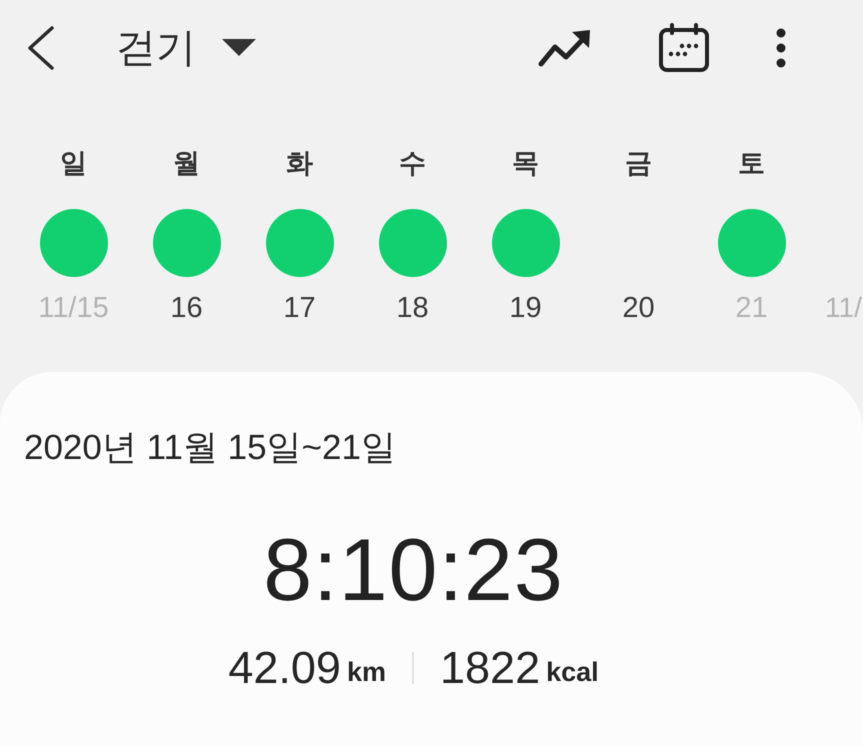  Describe the element at coordinates (412, 308) in the screenshot. I see `date-label: 18` at that location.